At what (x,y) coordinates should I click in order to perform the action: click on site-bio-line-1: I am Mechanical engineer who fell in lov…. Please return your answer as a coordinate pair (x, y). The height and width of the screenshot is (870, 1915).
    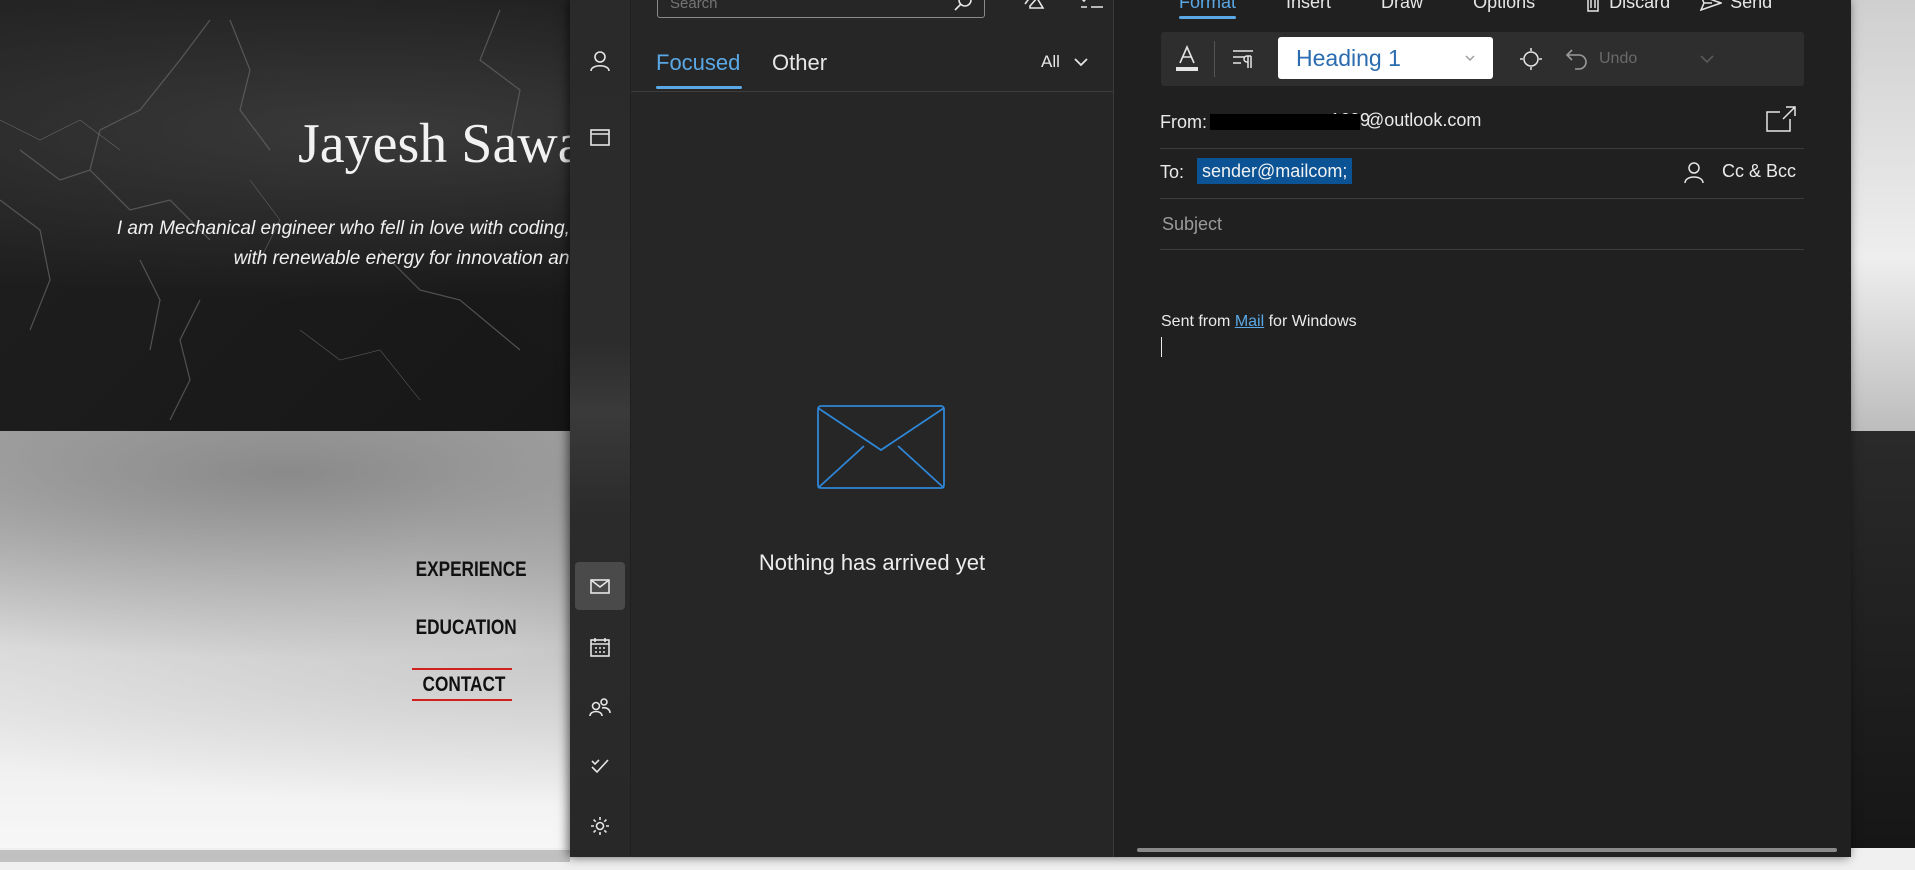
    Looking at the image, I should click on (355, 228).